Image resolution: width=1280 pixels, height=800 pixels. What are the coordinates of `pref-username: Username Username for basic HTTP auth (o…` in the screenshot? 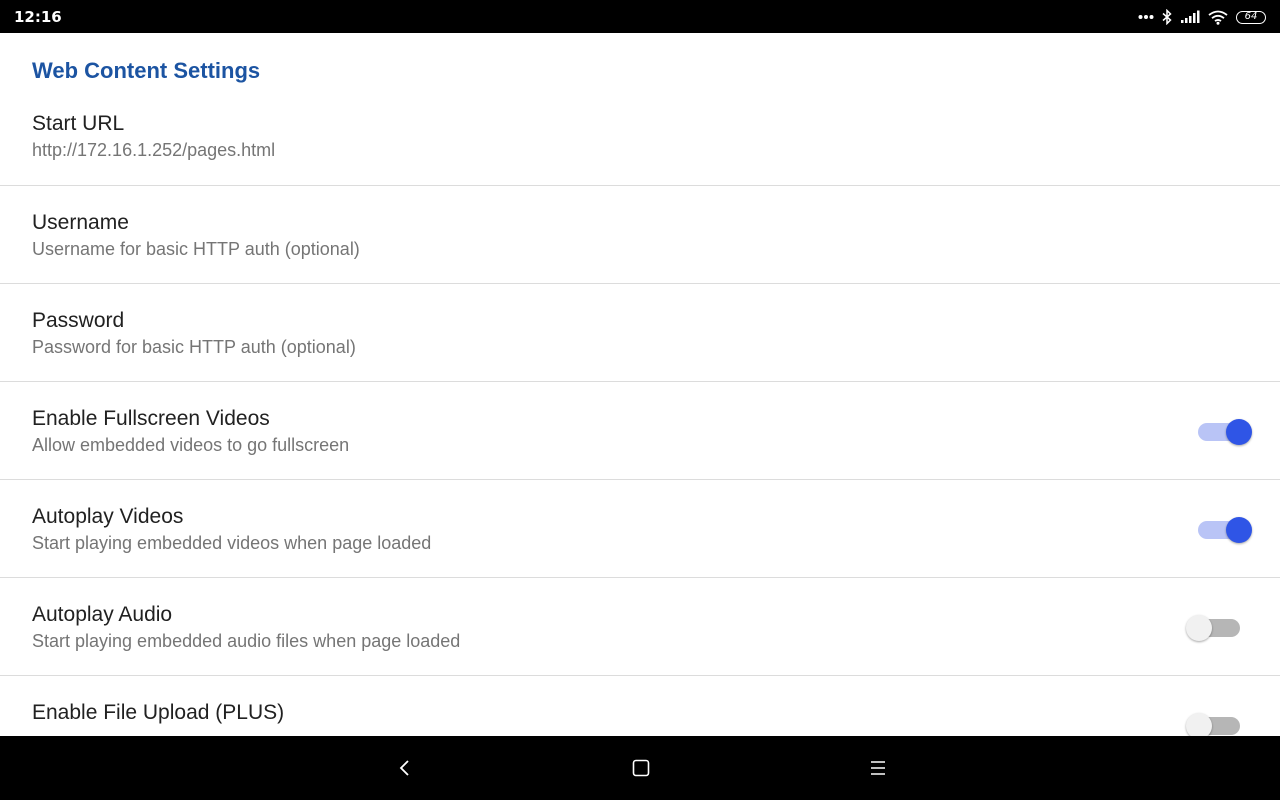 It's located at (640, 235).